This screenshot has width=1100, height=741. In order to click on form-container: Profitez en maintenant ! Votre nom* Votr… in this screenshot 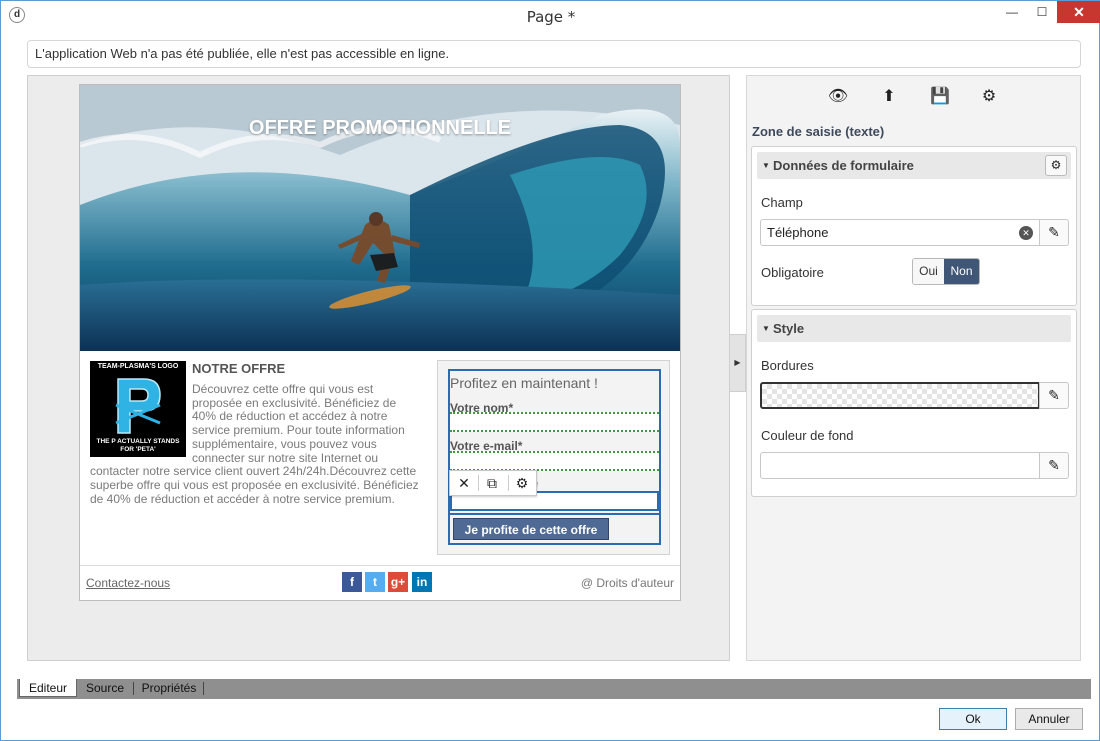, I will do `click(554, 457)`.